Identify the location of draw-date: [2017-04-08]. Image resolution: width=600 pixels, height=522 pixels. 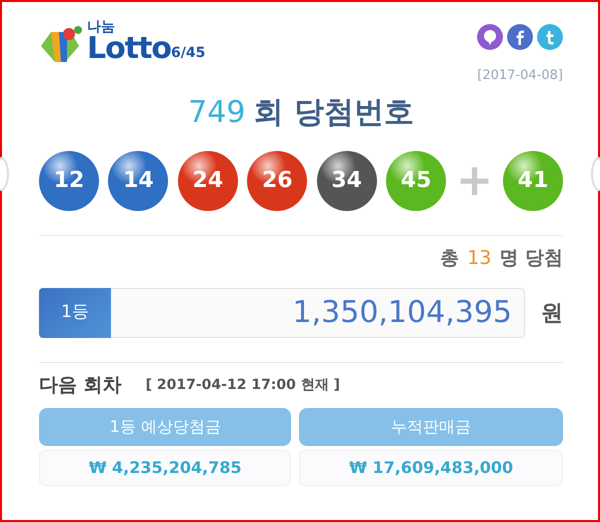
(520, 76).